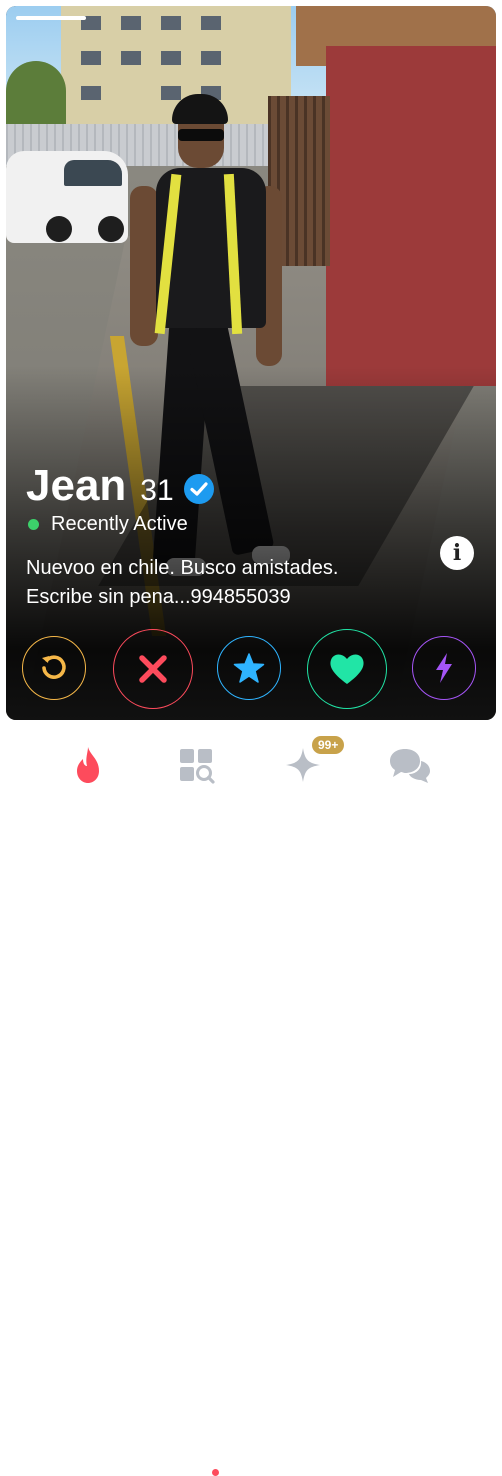 The height and width of the screenshot is (1476, 502). I want to click on profile-age: 31, so click(157, 490).